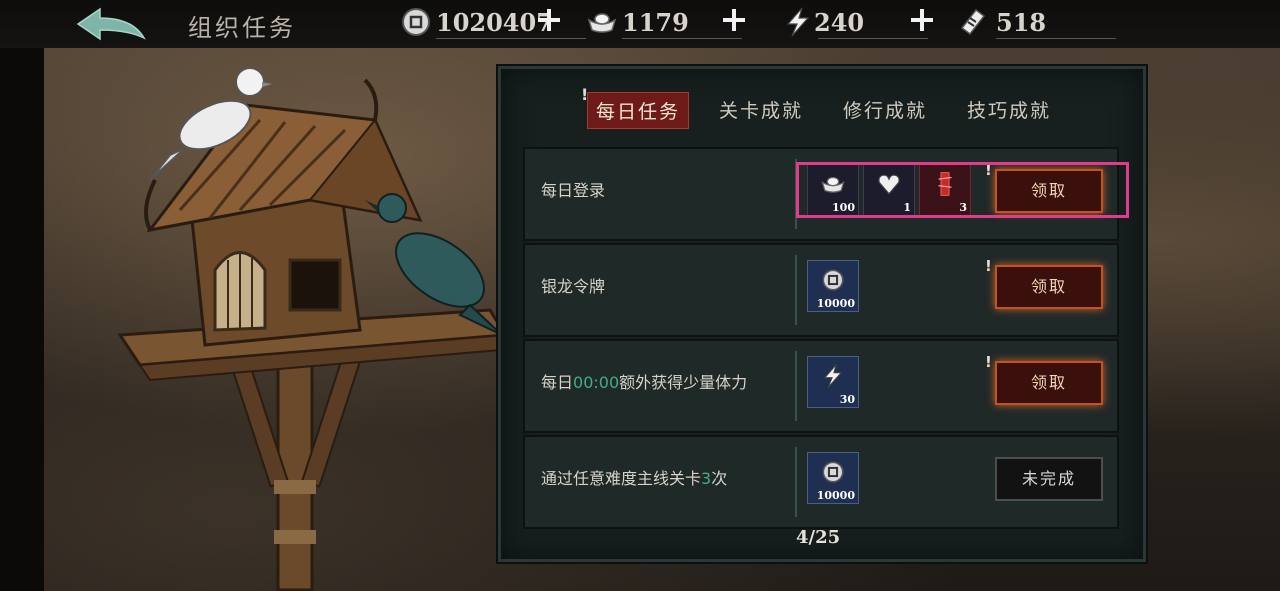 The width and height of the screenshot is (1280, 591). Describe the element at coordinates (596, 382) in the screenshot. I see `task-time-highlight: 00:00` at that location.